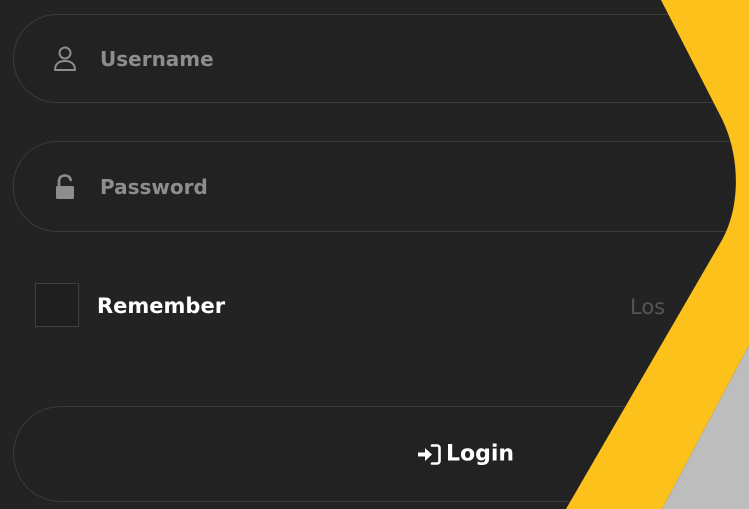  Describe the element at coordinates (480, 454) in the screenshot. I see `login-button-label: Login` at that location.